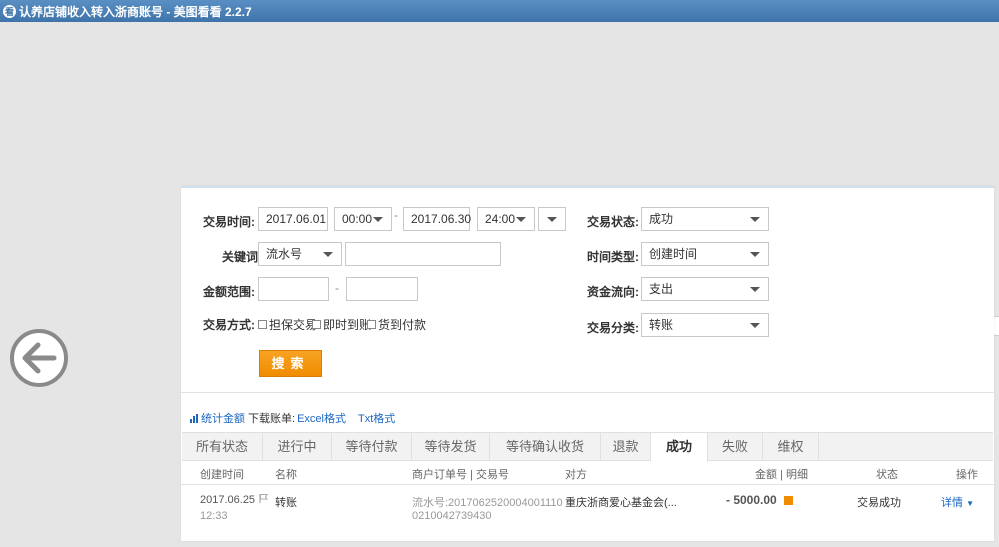  Describe the element at coordinates (194, 418) in the screenshot. I see `bar-chart-icon` at that location.